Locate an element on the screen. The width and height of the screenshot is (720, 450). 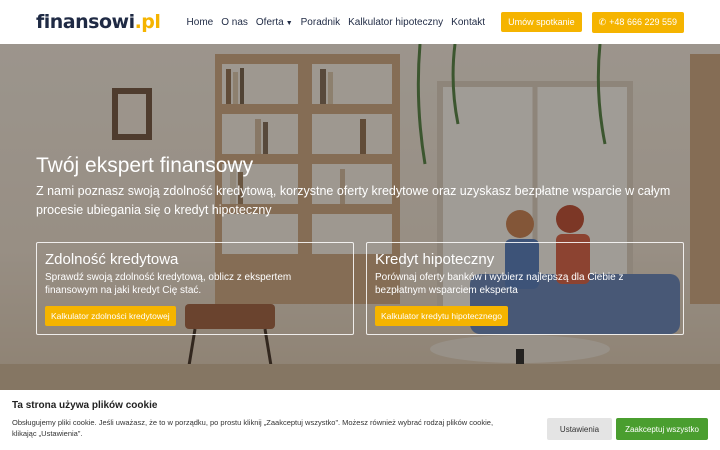
nav-mortgage-calculator: Kalkulator hipoteczny is located at coordinates (395, 22).